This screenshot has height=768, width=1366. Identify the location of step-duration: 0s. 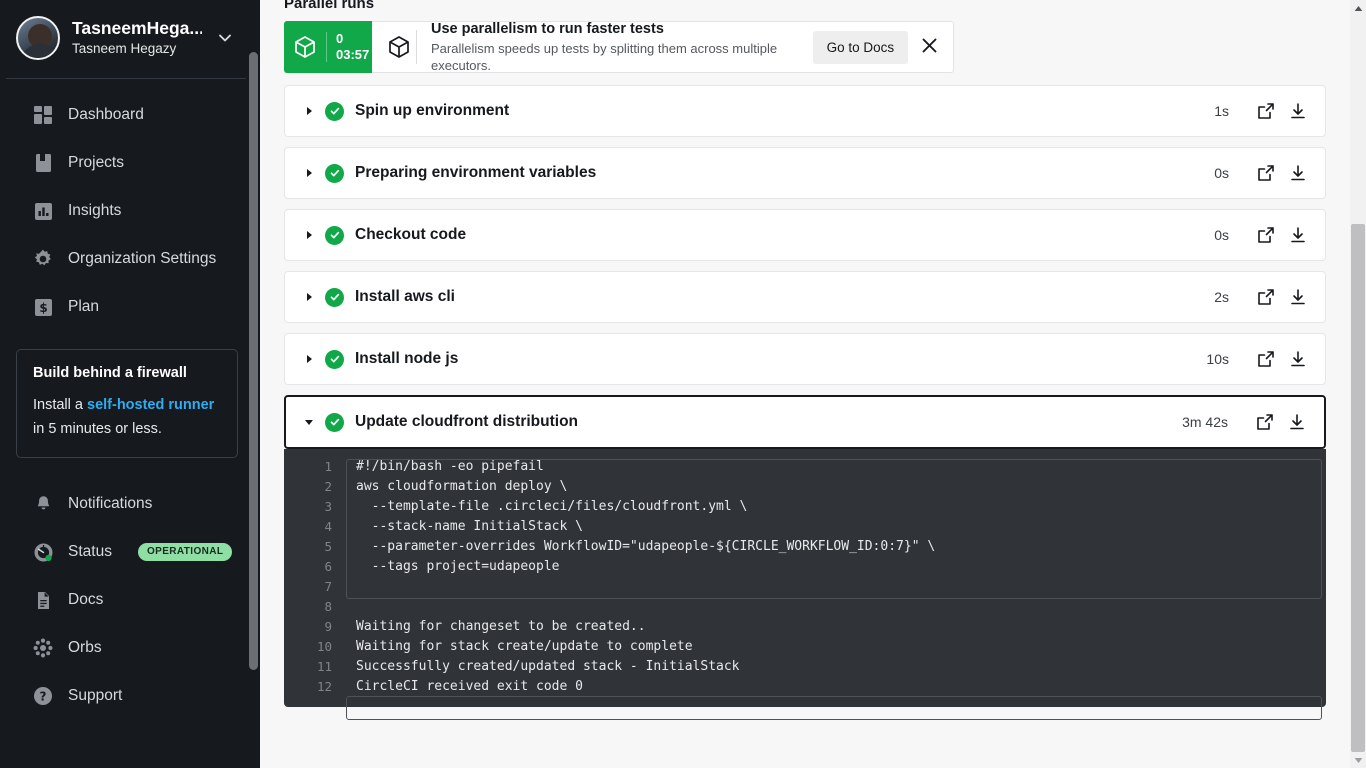
(1221, 173).